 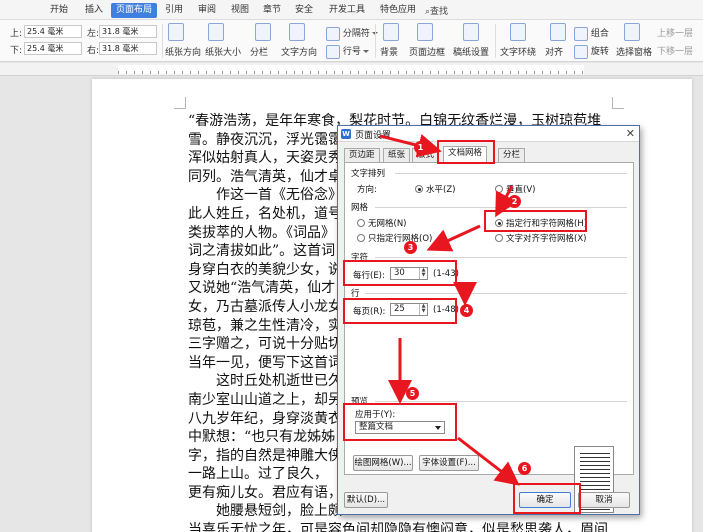 I want to click on annotation-badge: 6, so click(x=524, y=468).